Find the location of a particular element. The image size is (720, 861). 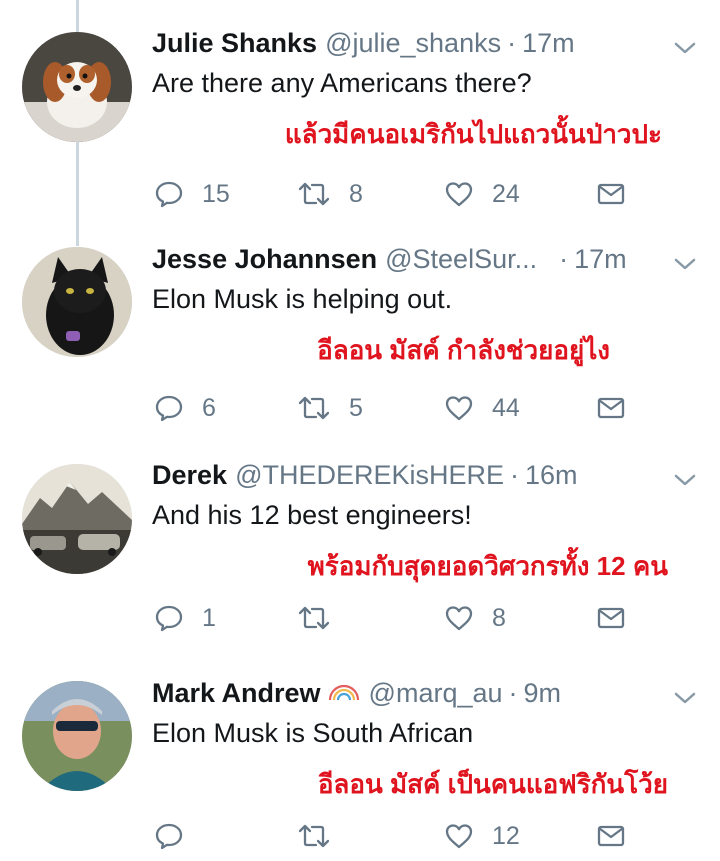

like-count: 44 is located at coordinates (506, 407).